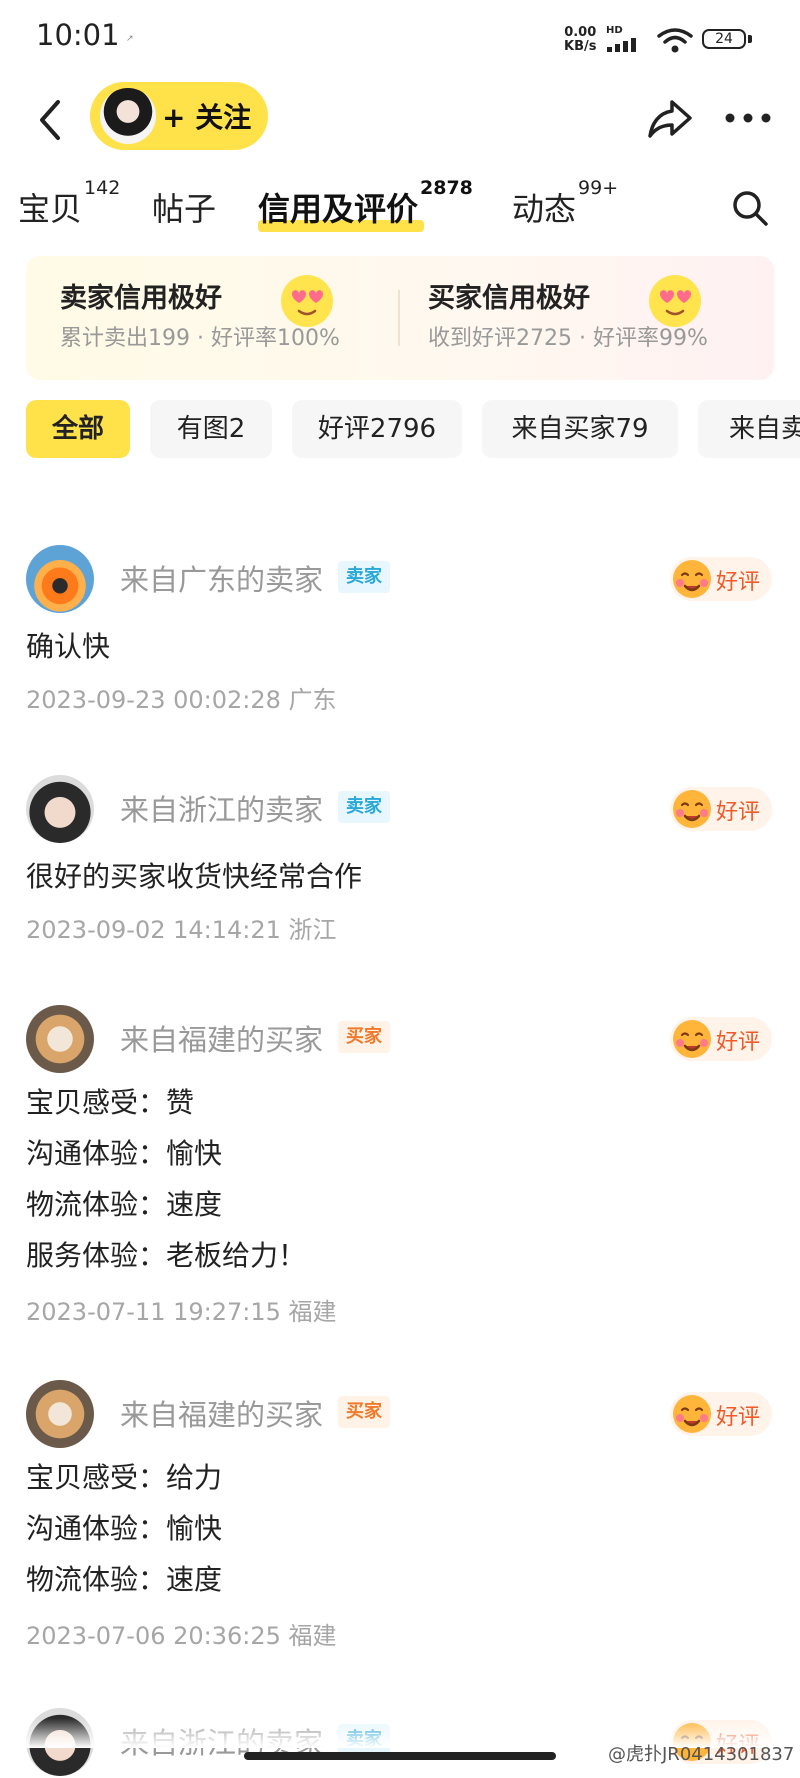  Describe the element at coordinates (50, 120) in the screenshot. I see `back-icon` at that location.